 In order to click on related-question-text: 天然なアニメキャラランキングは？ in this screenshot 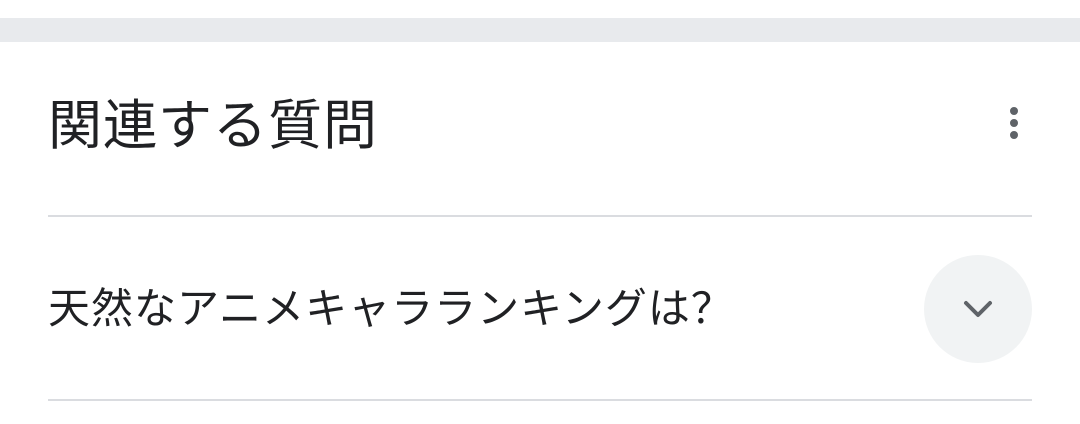, I will do `click(391, 308)`.